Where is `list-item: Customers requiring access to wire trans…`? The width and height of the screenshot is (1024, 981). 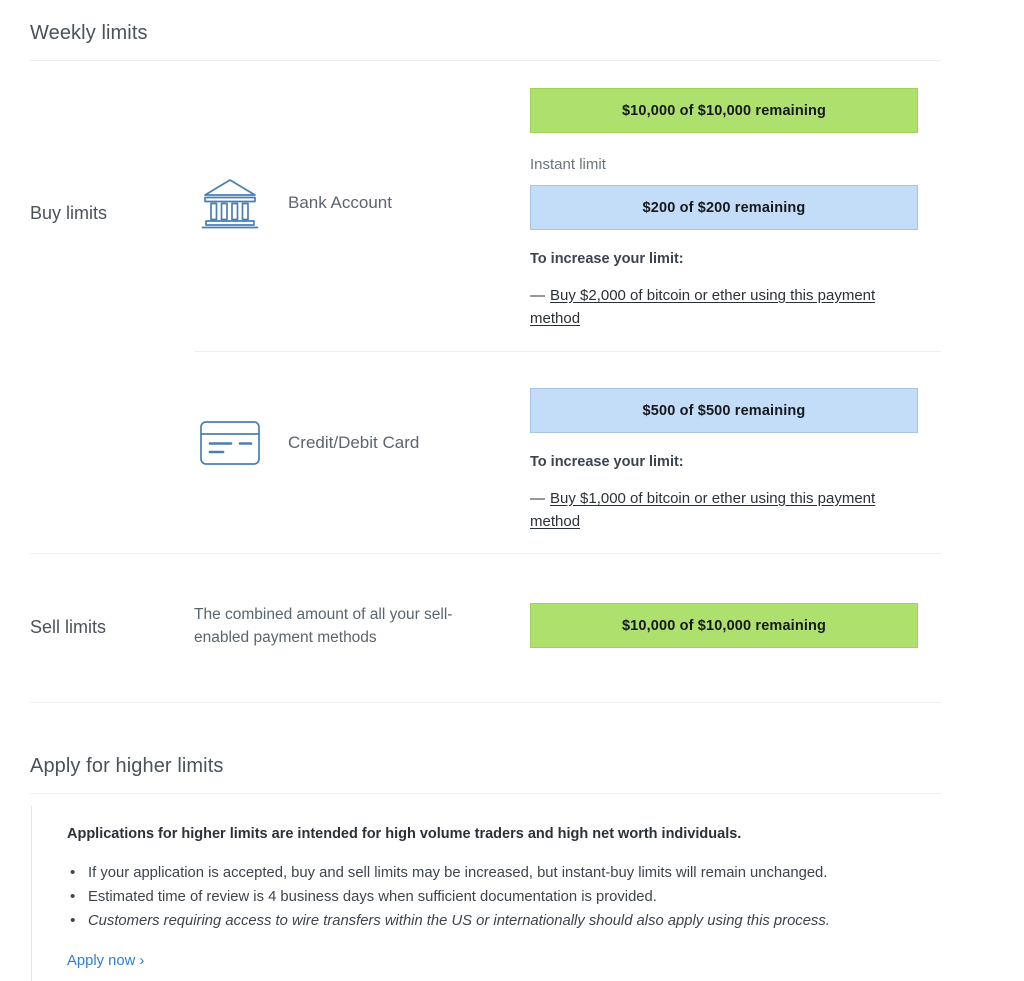 list-item: Customers requiring access to wire trans… is located at coordinates (505, 921).